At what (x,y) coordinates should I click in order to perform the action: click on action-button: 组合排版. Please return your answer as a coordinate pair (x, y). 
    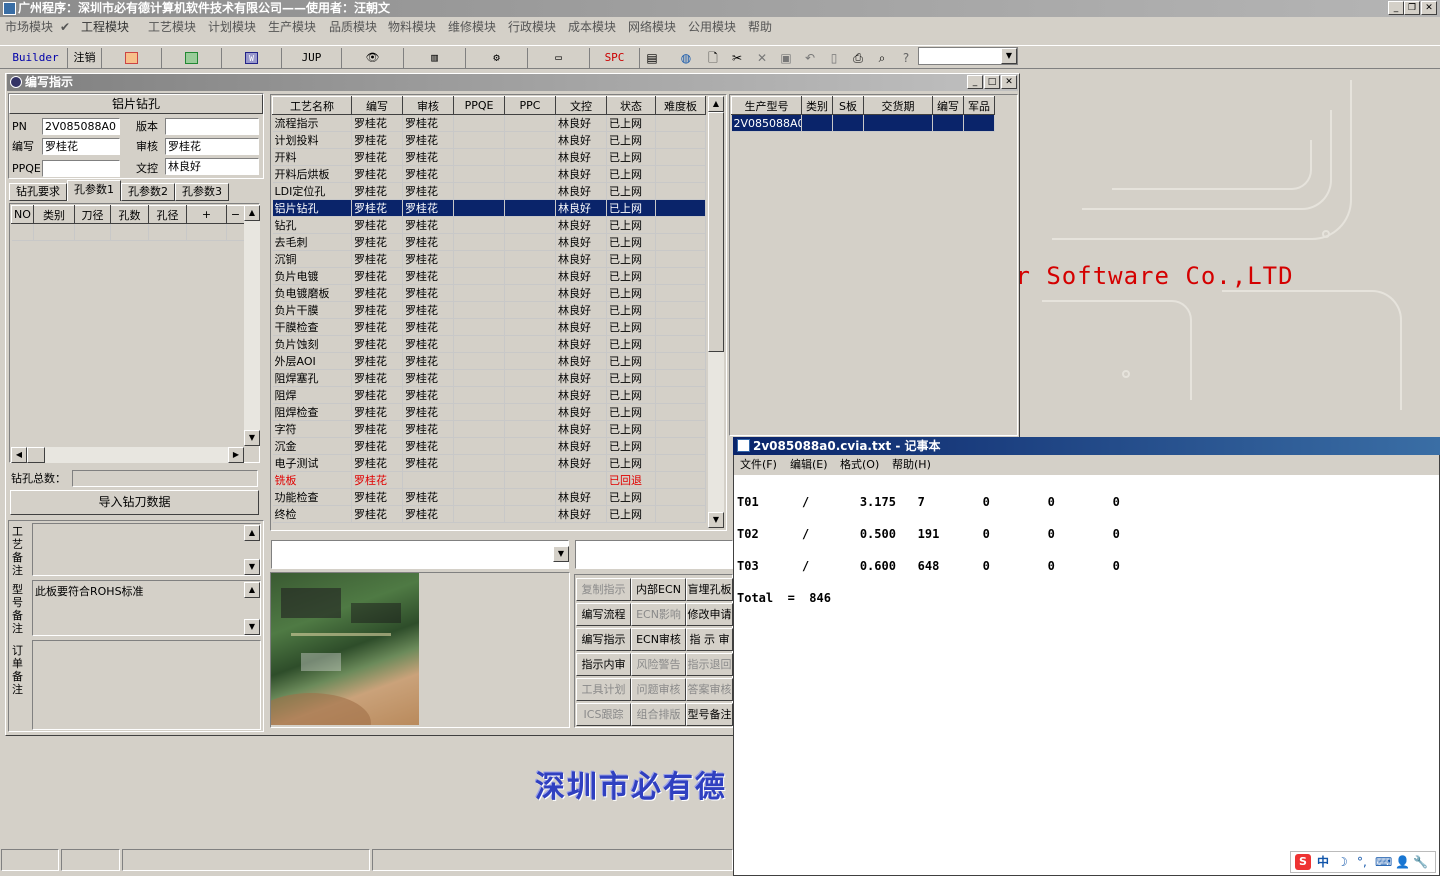
    Looking at the image, I should click on (658, 714).